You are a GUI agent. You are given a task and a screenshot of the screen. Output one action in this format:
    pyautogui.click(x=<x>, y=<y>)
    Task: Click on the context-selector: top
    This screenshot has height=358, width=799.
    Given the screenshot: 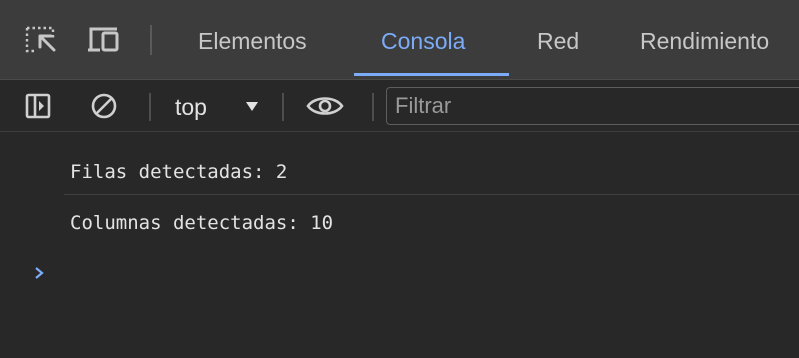 What is the action you would take?
    pyautogui.click(x=191, y=106)
    